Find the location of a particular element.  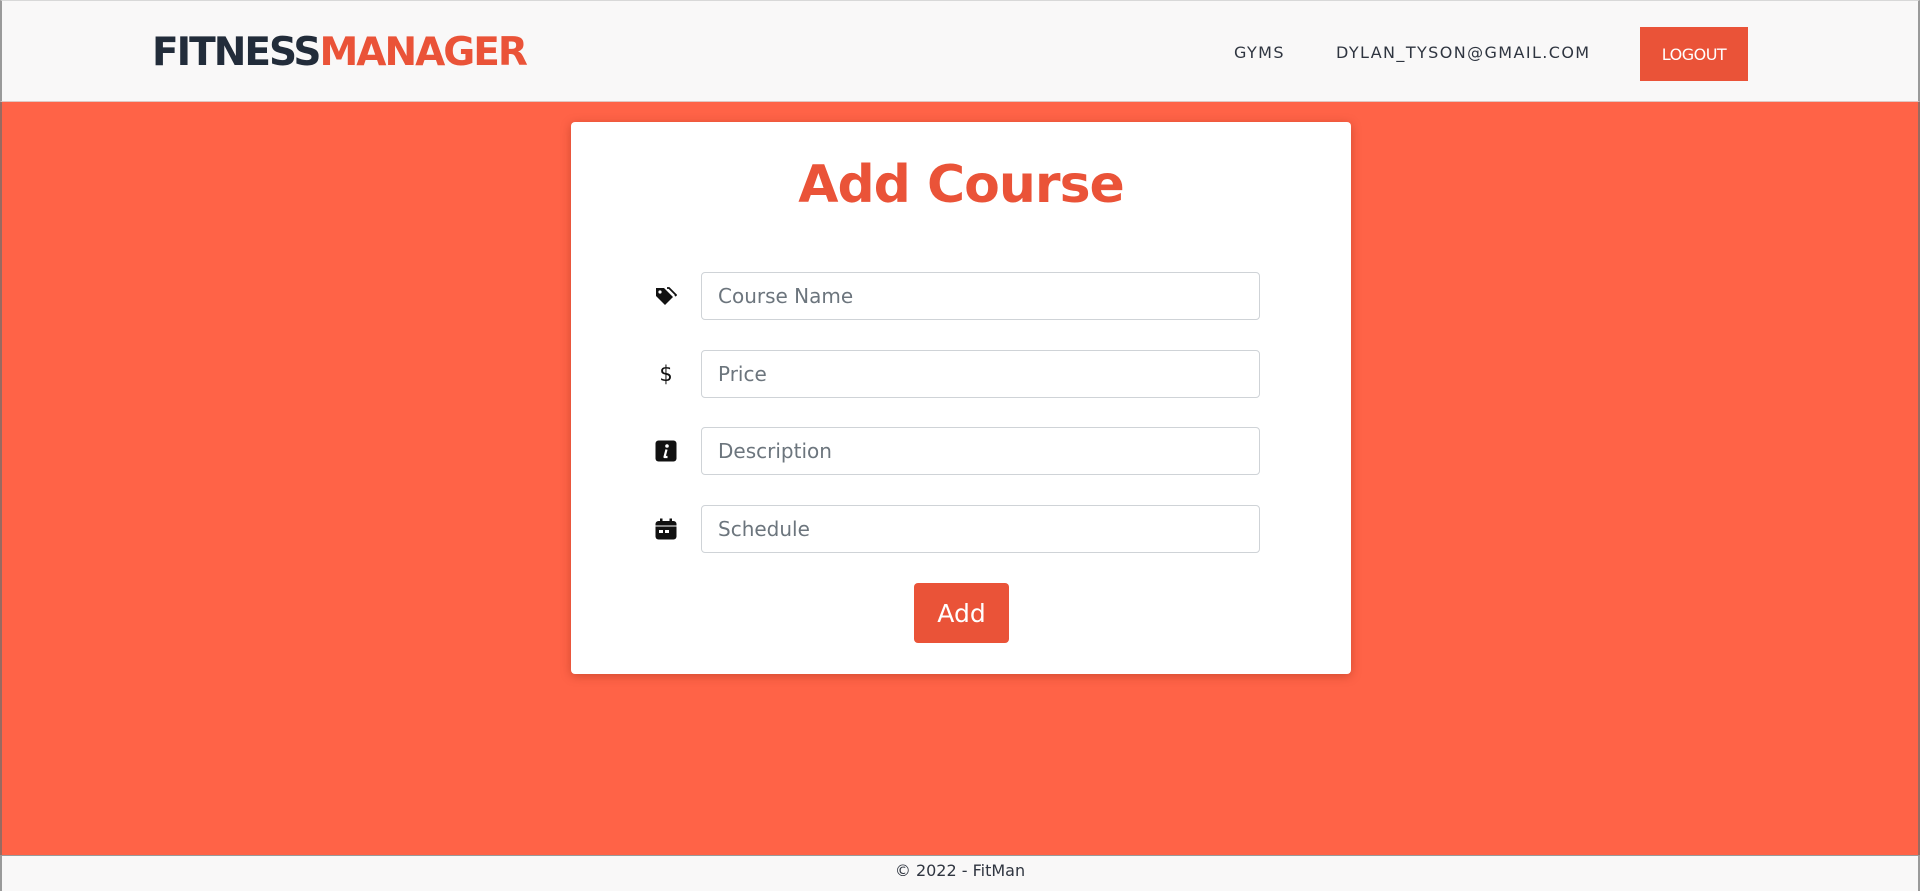

course-name-row is located at coordinates (955, 296).